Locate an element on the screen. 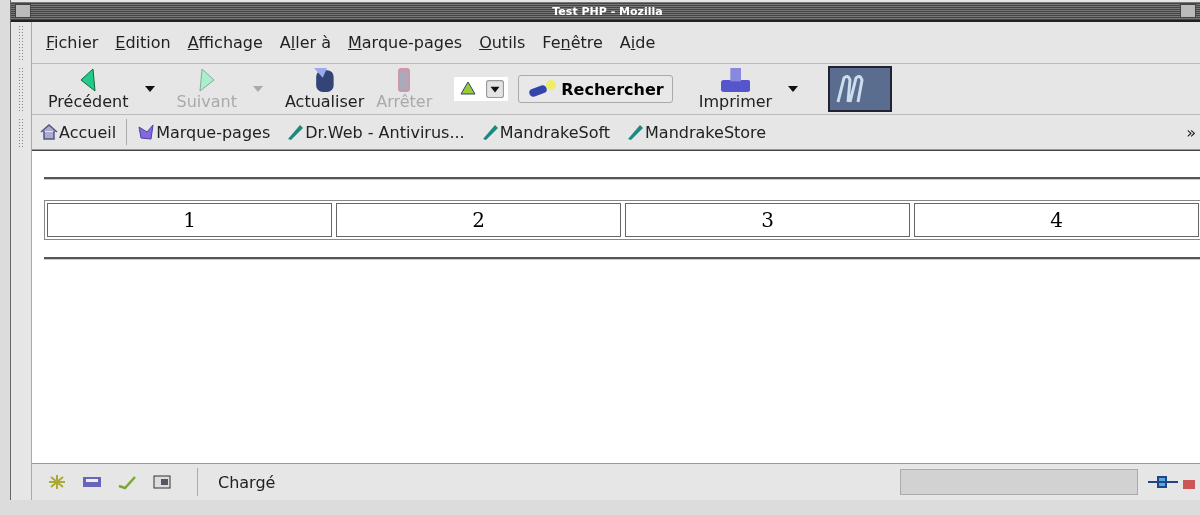 The width and height of the screenshot is (1200, 515). status-text: Chargé is located at coordinates (247, 482).